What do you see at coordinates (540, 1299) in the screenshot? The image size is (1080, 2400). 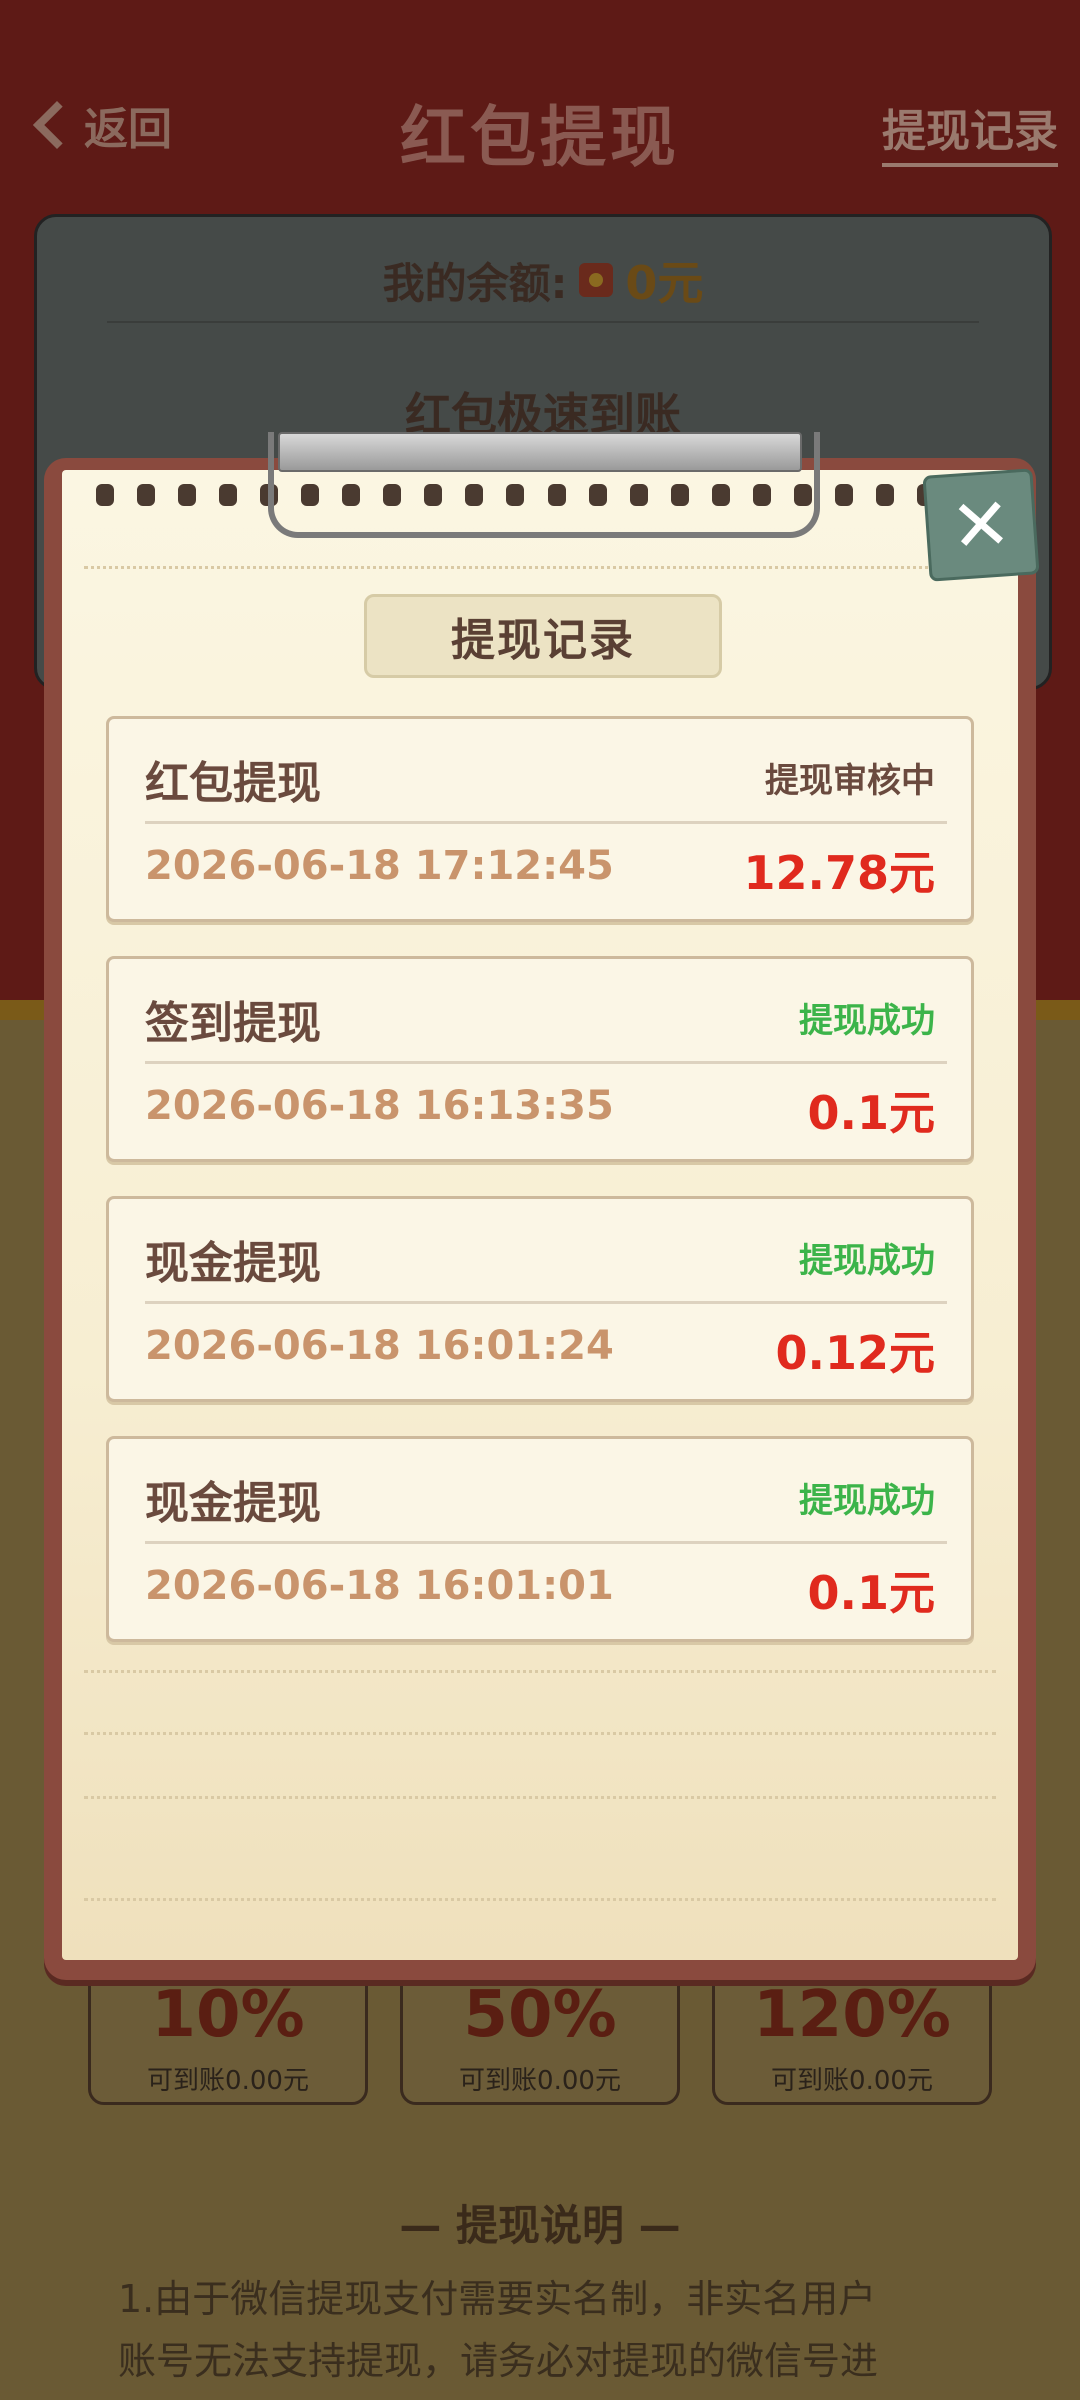 I see `record-item: 现金提现 提现成功 2026-06-18 16:01:24 0.12元` at bounding box center [540, 1299].